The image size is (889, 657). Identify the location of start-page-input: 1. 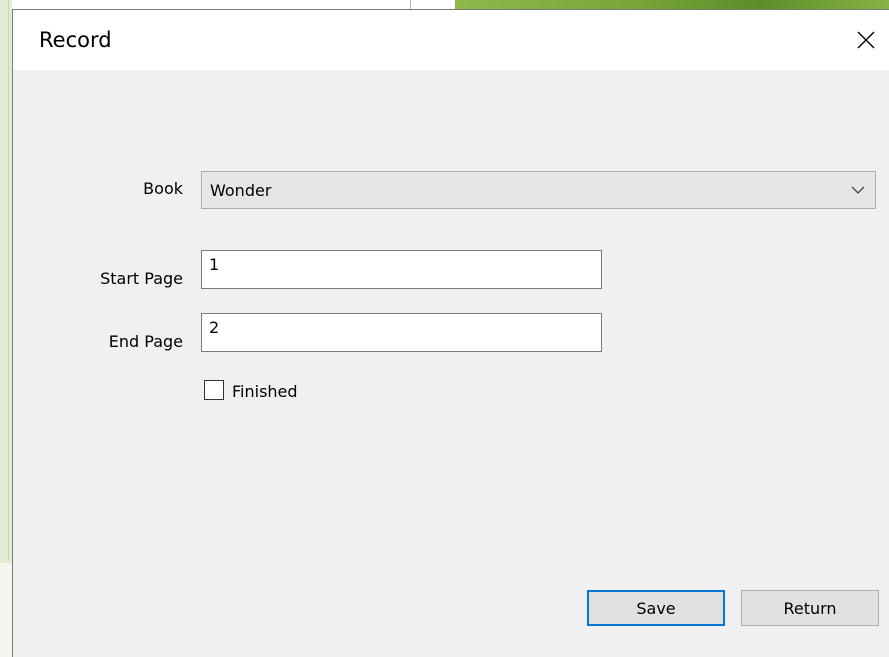
(401, 269).